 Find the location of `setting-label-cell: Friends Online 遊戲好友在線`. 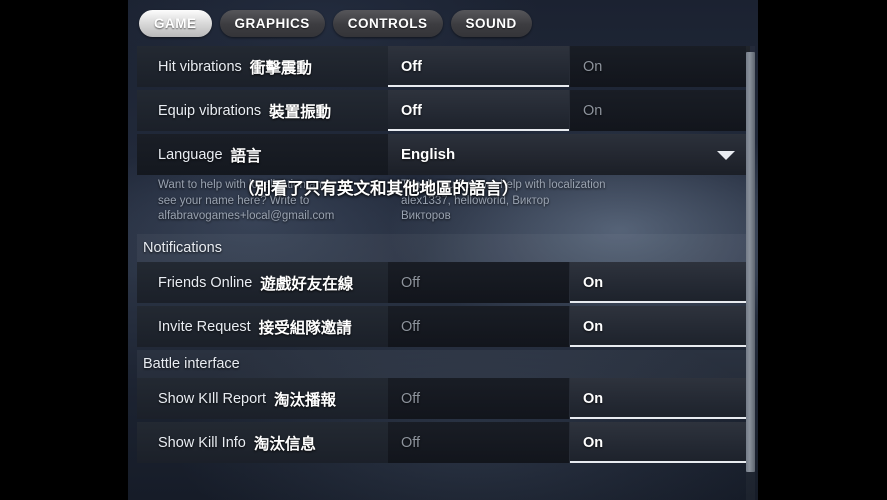

setting-label-cell: Friends Online 遊戲好友在線 is located at coordinates (262, 282).